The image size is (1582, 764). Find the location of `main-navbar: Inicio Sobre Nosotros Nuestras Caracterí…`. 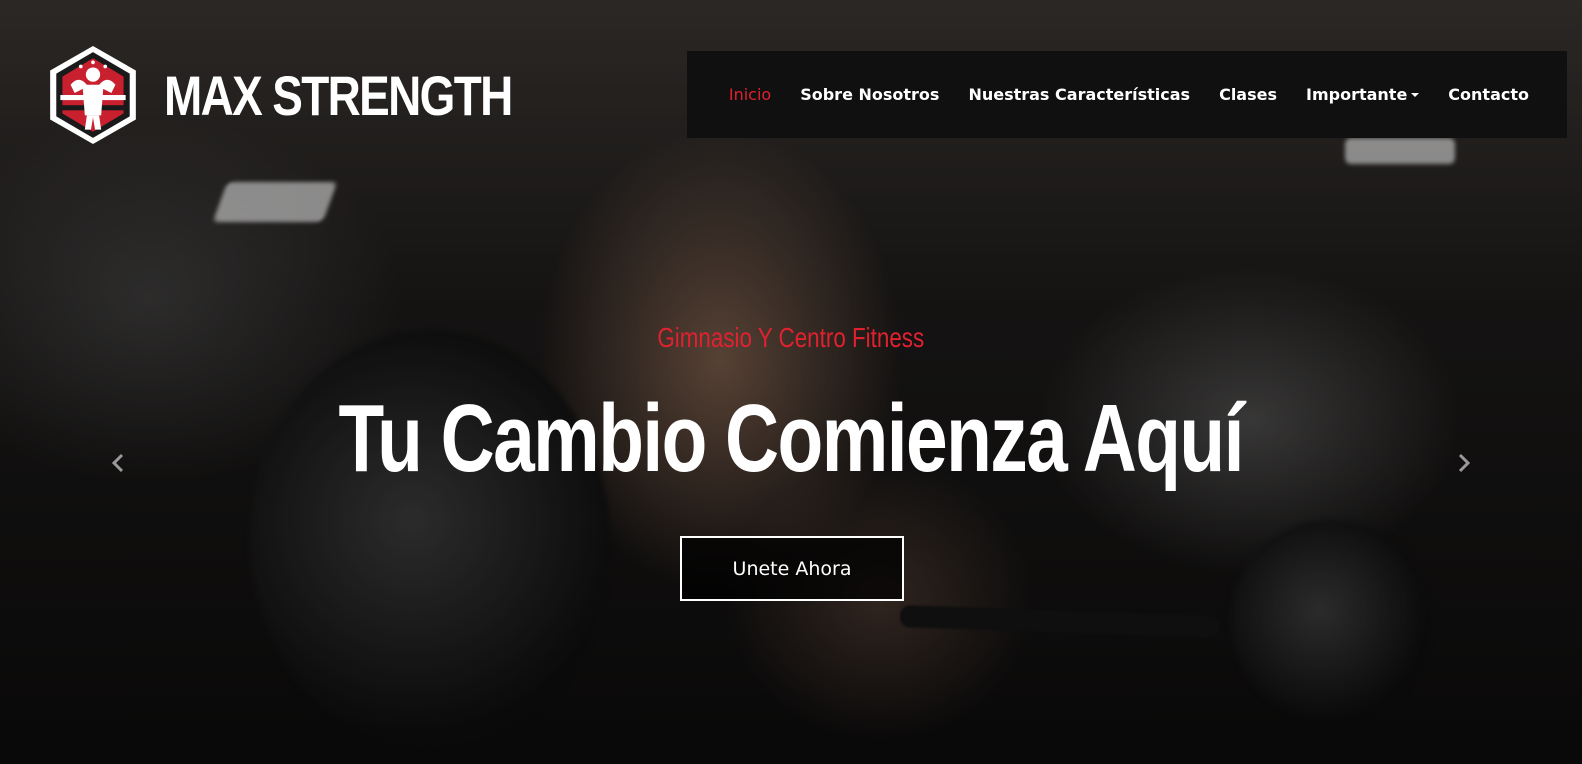

main-navbar: Inicio Sobre Nosotros Nuestras Caracterí… is located at coordinates (1127, 94).